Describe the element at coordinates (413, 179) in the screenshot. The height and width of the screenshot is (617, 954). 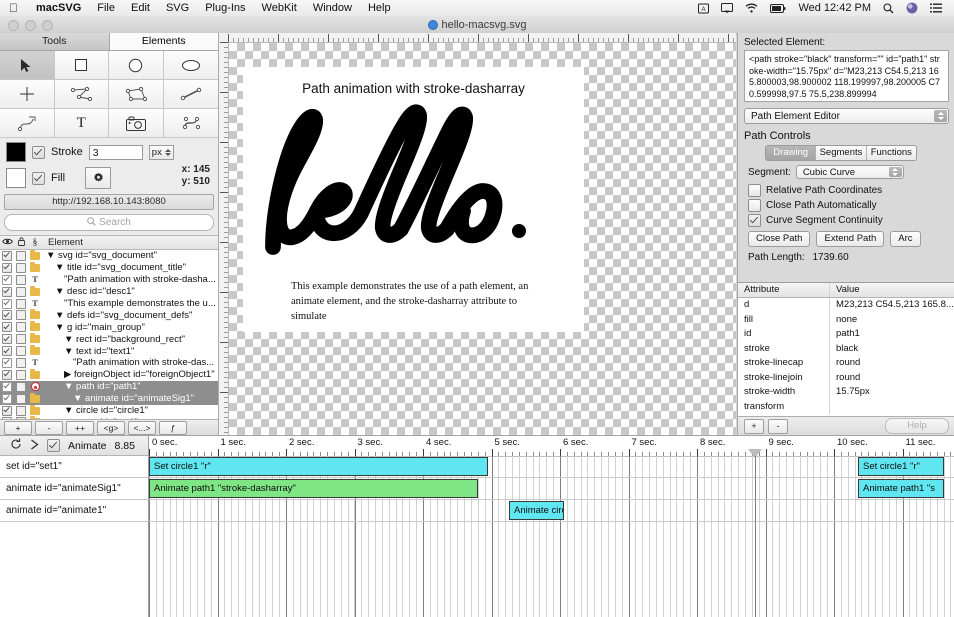
I see `hello-path-artwork` at that location.